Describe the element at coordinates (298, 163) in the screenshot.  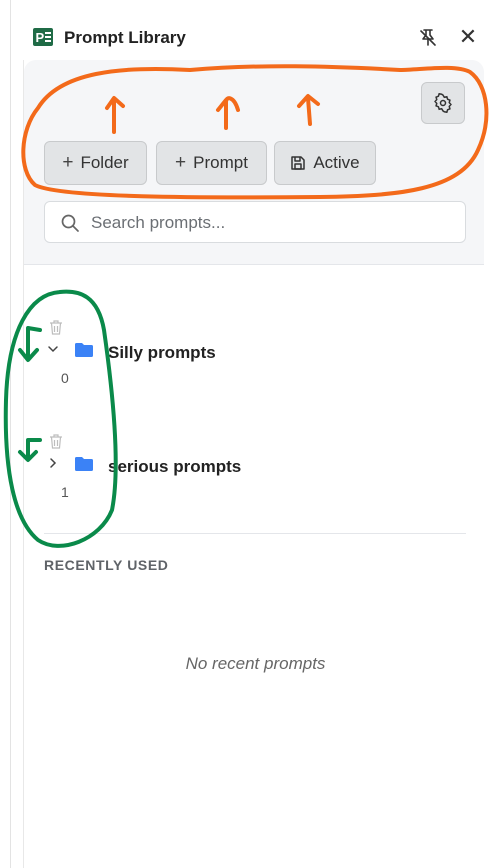
I see `save-icon` at that location.